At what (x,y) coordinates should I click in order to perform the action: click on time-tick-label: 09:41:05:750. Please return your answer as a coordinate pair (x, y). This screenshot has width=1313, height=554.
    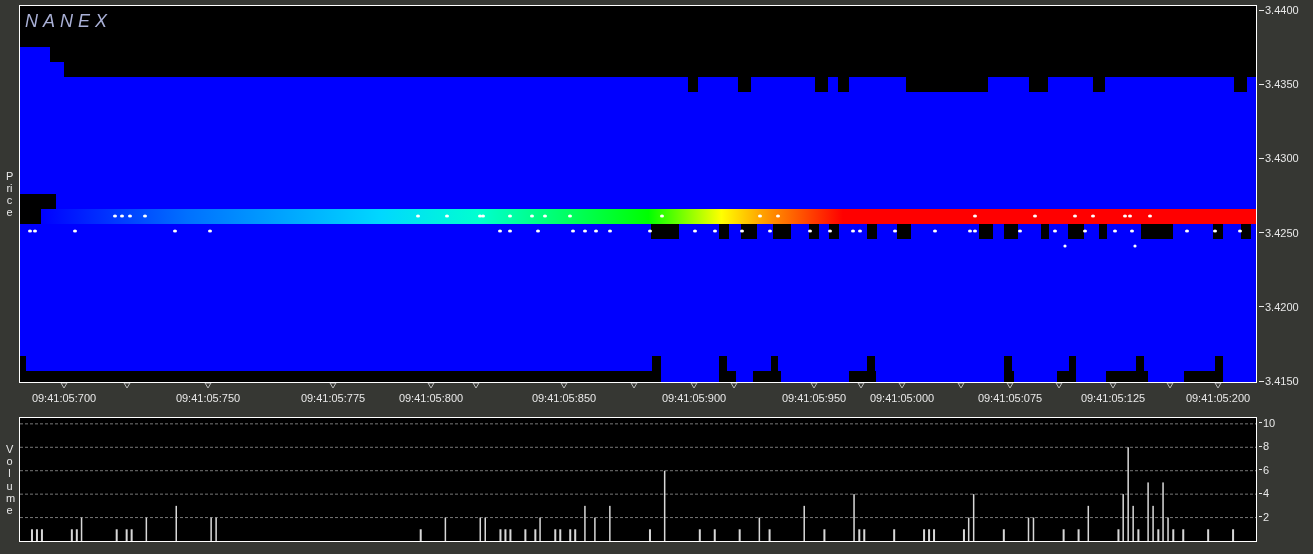
    Looking at the image, I should click on (208, 398).